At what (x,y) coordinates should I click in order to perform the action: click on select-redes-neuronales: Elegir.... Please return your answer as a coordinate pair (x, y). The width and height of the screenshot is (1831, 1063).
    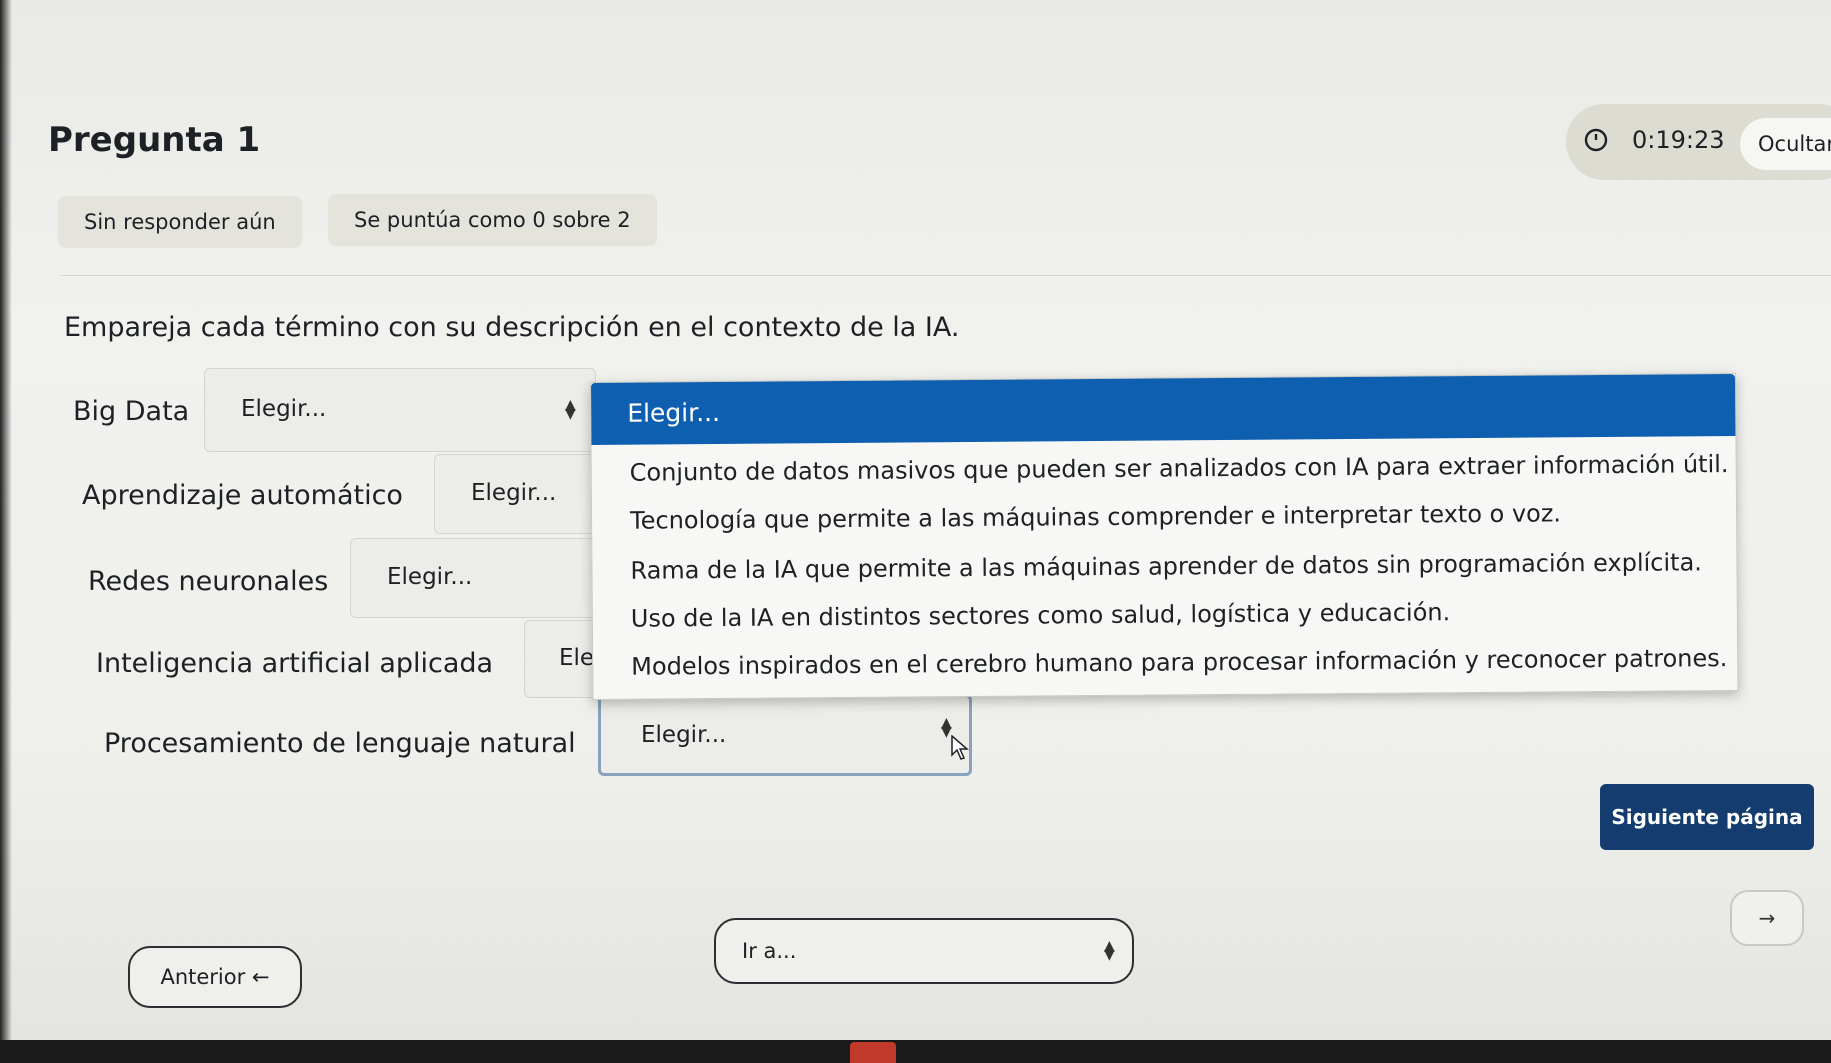
    Looking at the image, I should click on (476, 578).